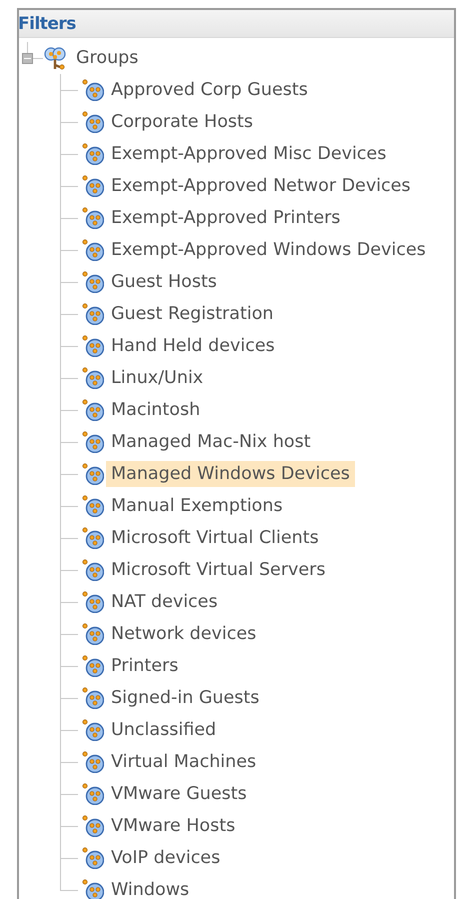 The image size is (459, 899). I want to click on tree-item: Exempt-Approved Printers, so click(226, 218).